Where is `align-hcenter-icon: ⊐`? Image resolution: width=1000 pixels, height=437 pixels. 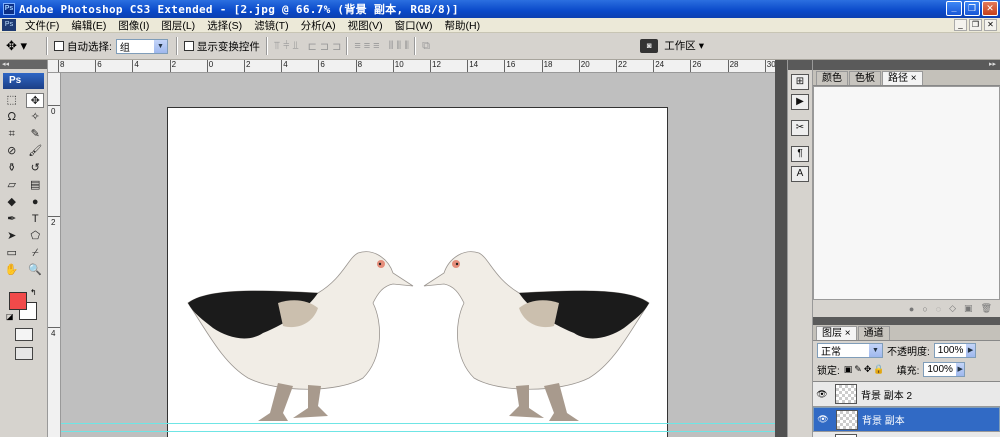
align-hcenter-icon: ⊐ is located at coordinates (324, 46).